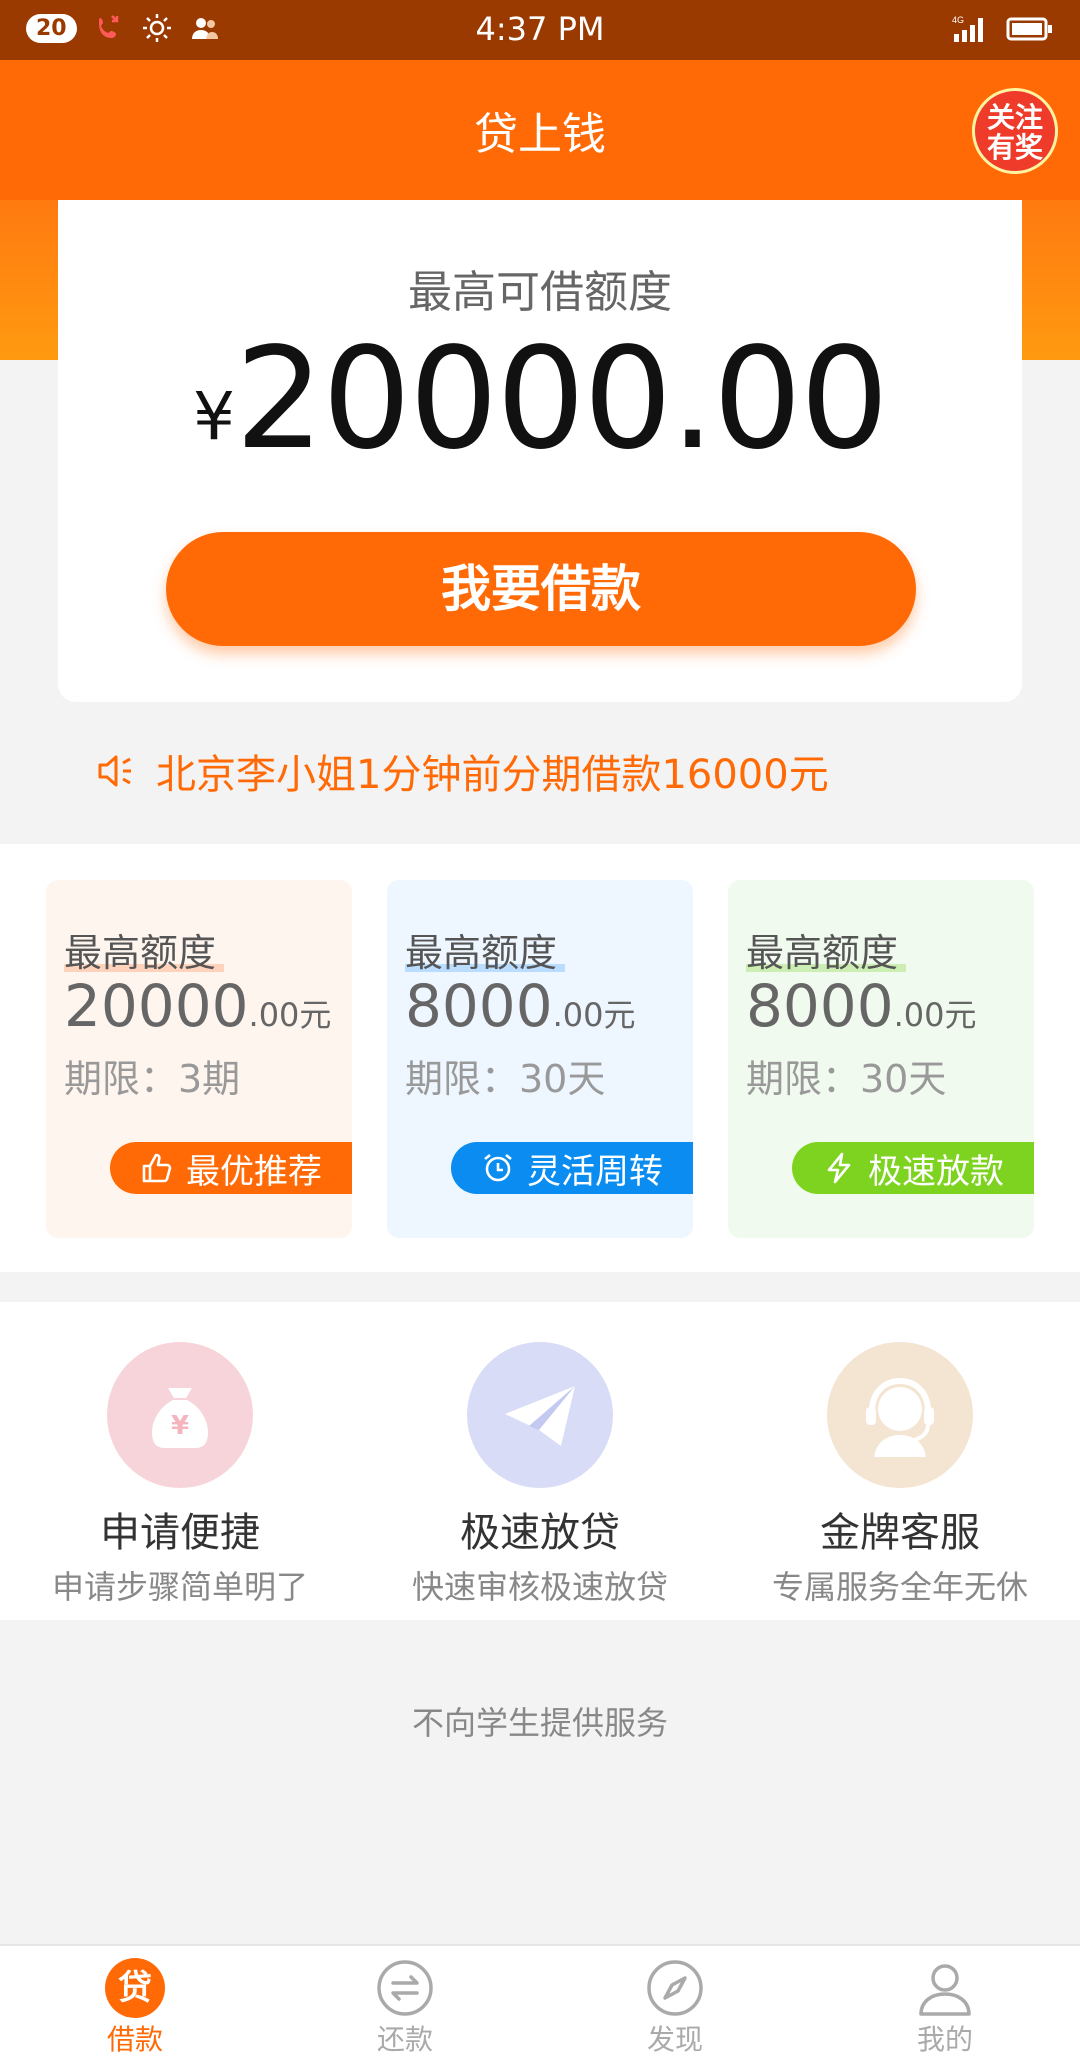 This screenshot has width=1080, height=2060. I want to click on status-bar: 20 4:37 PM 4G, so click(540, 30).